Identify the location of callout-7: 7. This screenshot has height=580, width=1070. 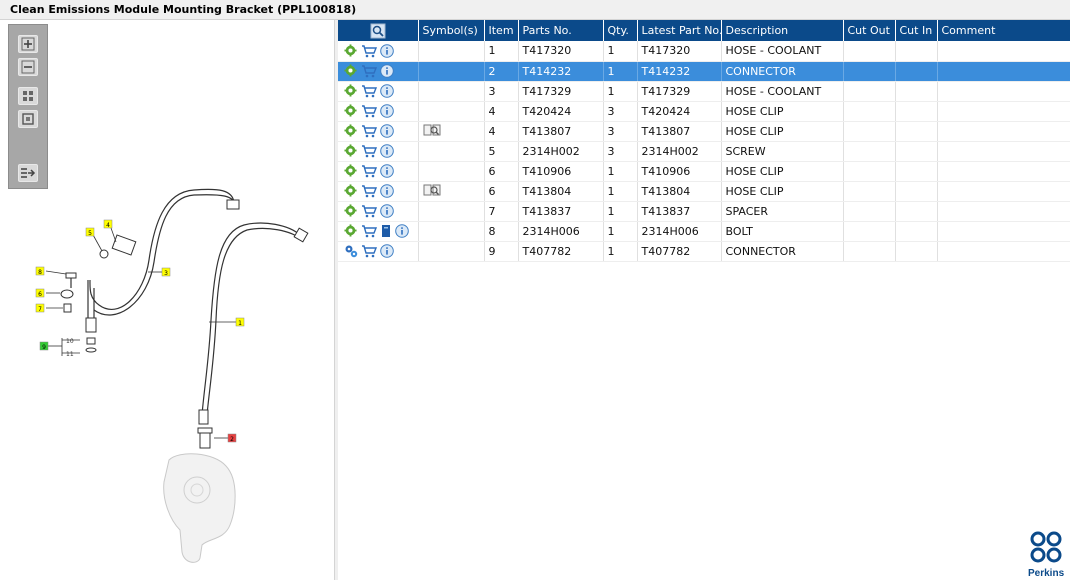
(40, 309).